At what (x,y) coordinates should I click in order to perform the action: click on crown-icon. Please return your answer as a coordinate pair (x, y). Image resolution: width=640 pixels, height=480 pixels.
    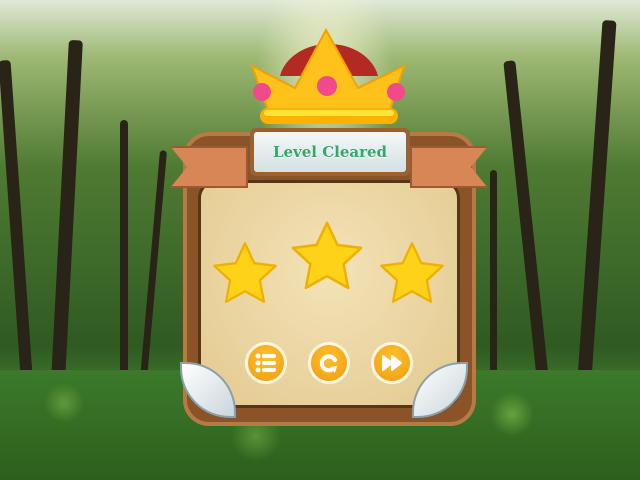
    Looking at the image, I should click on (328, 75).